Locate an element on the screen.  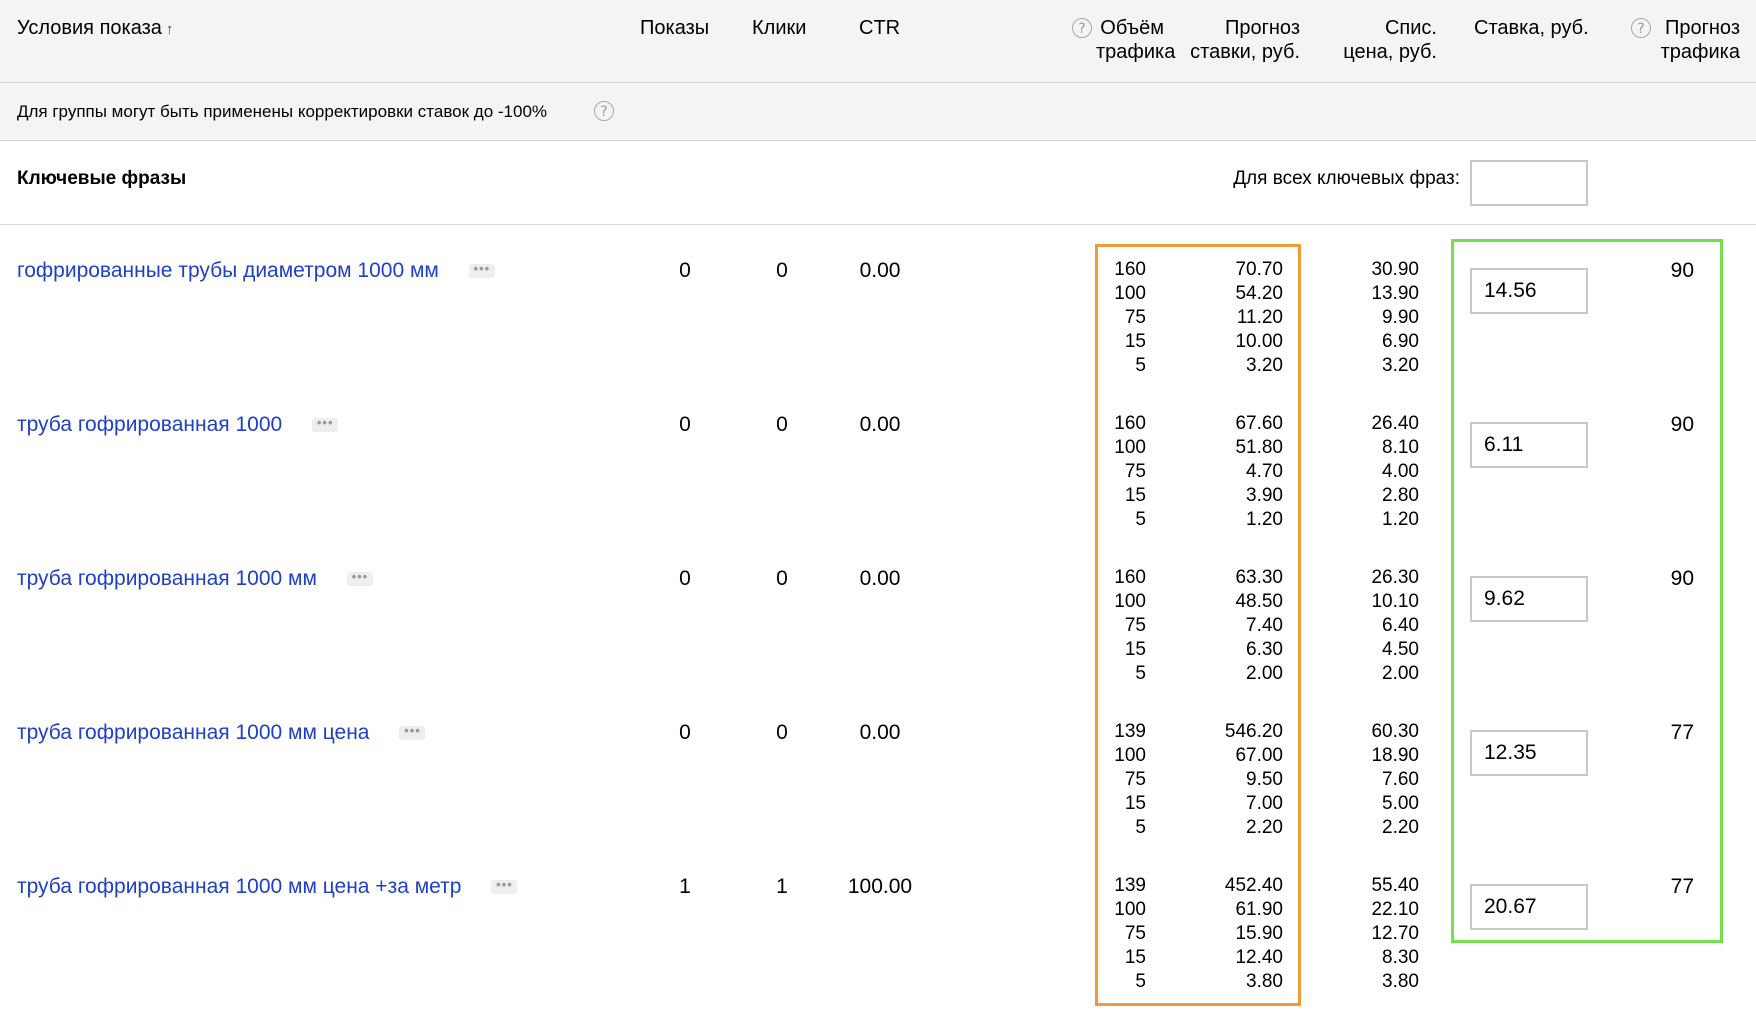
forecast-highlight-box is located at coordinates (1198, 625).